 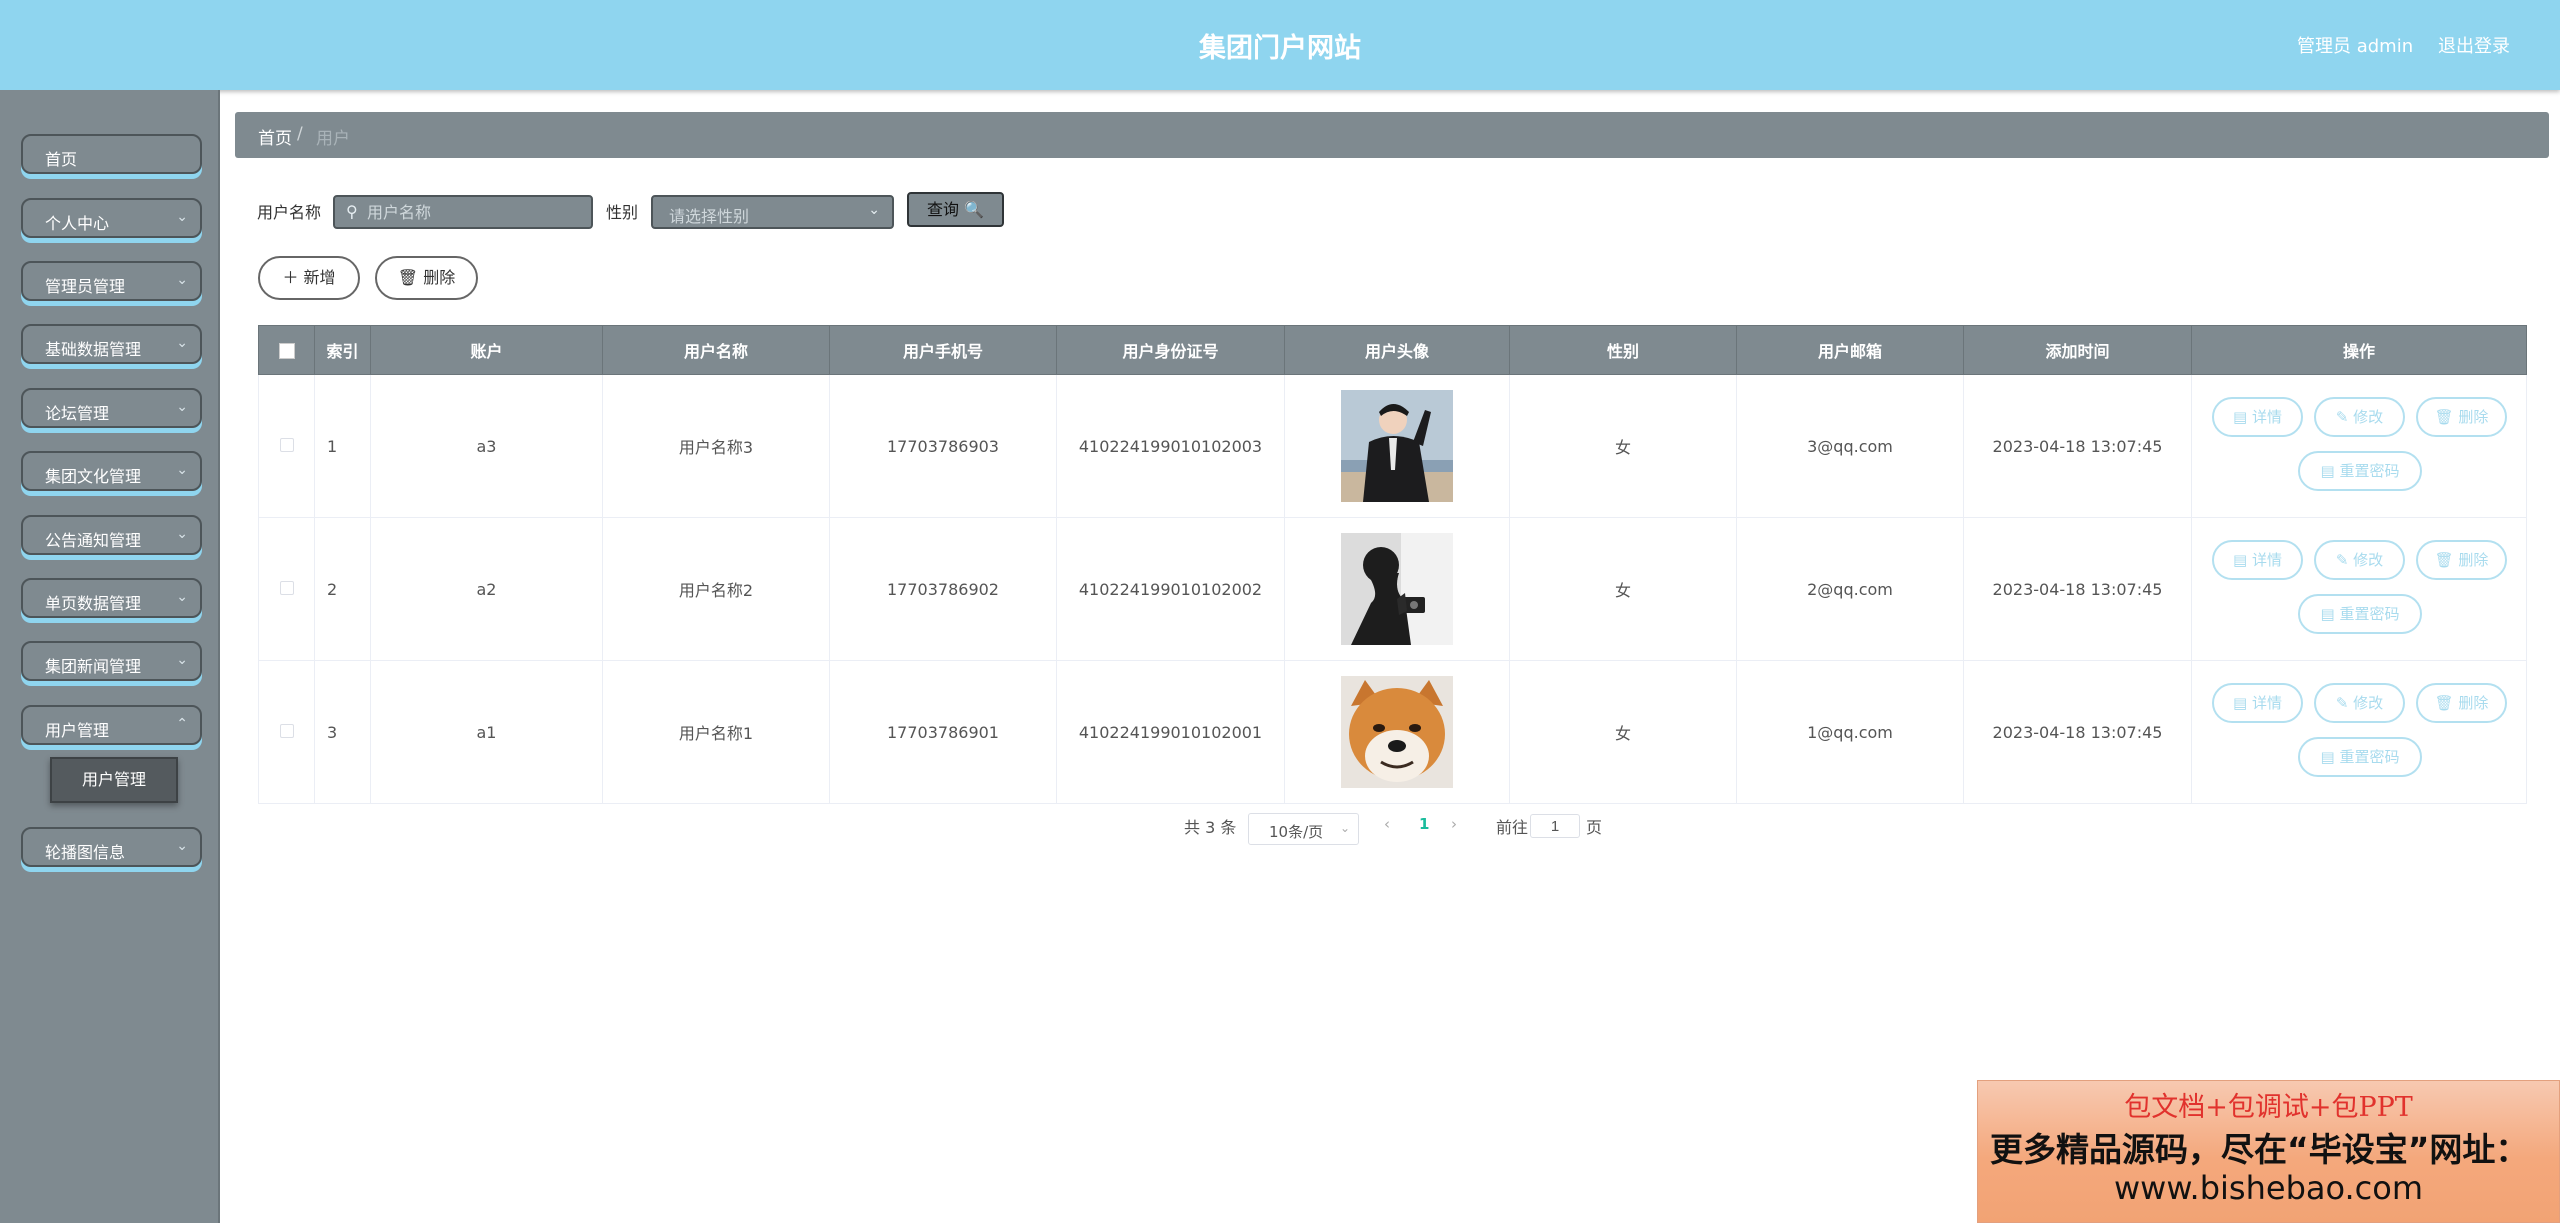 I want to click on column-header: 用户名称, so click(x=716, y=350).